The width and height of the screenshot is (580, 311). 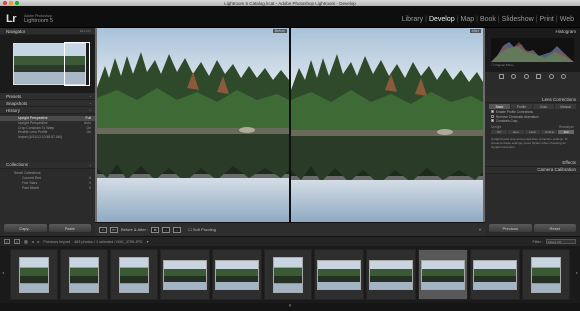 What do you see at coordinates (90, 103) in the screenshot?
I see `add-snapshot-icon: +` at bounding box center [90, 103].